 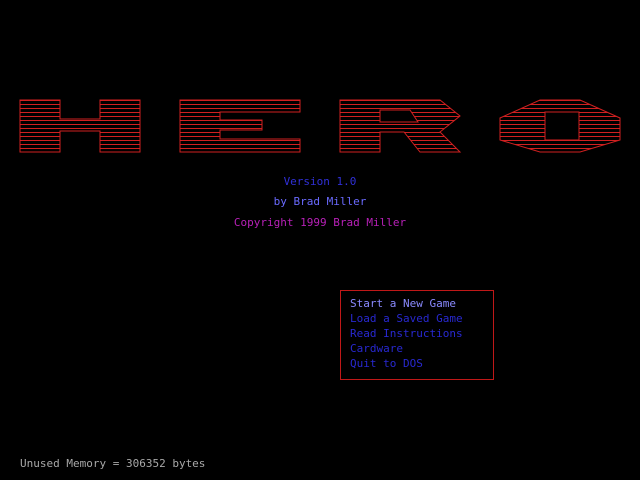 I want to click on copyright-text: Copyright 1999 Brad Miller, so click(x=320, y=222).